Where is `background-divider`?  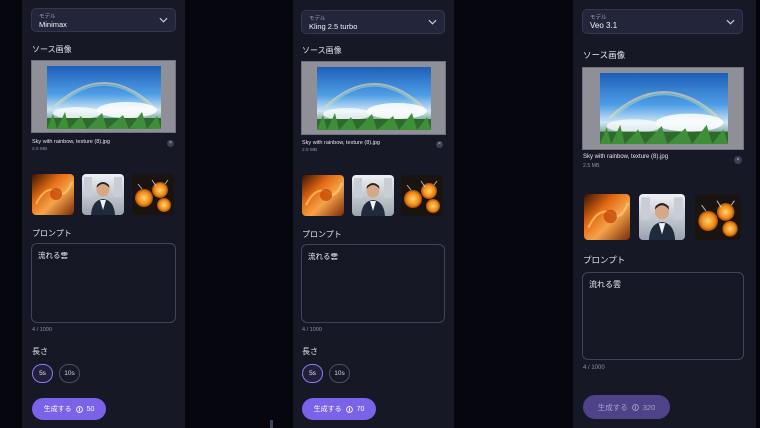
background-divider is located at coordinates (271, 424).